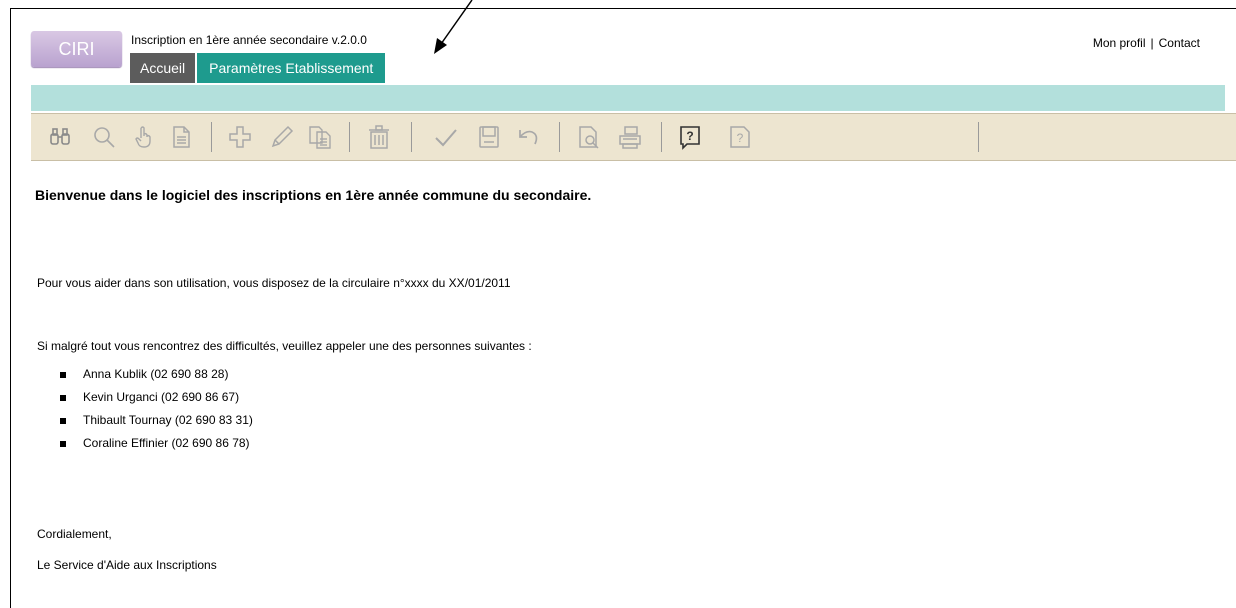 This screenshot has width=1236, height=608. Describe the element at coordinates (144, 137) in the screenshot. I see `pointing-hand-icon` at that location.